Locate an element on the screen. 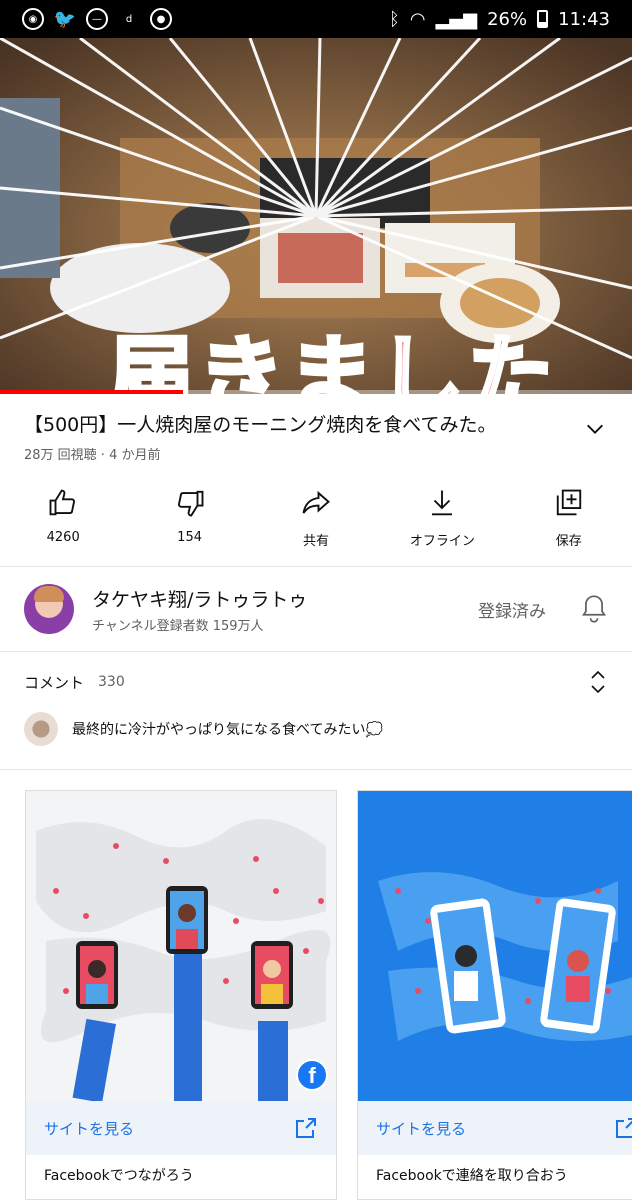 Image resolution: width=632 pixels, height=1200 pixels. channel-row: タケヤキ翔/ラトゥラトゥ チャンネル登録者数 159万人 登録済み is located at coordinates (316, 609).